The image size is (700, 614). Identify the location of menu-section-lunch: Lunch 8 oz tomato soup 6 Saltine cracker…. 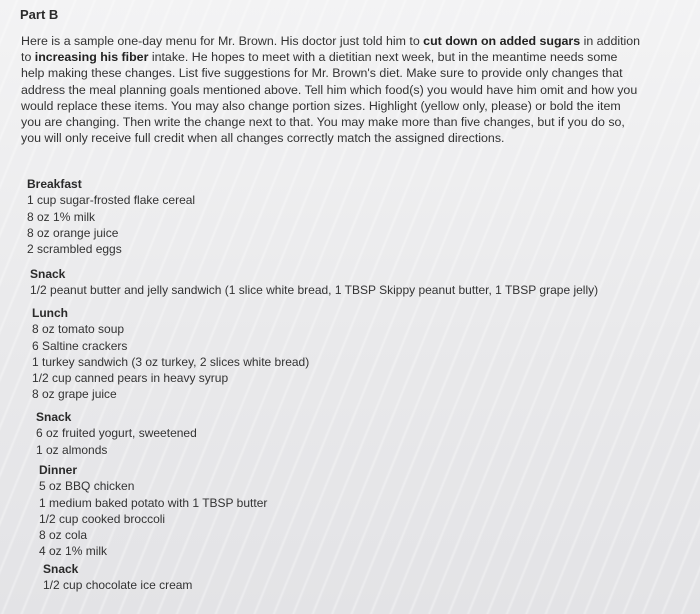
(170, 354).